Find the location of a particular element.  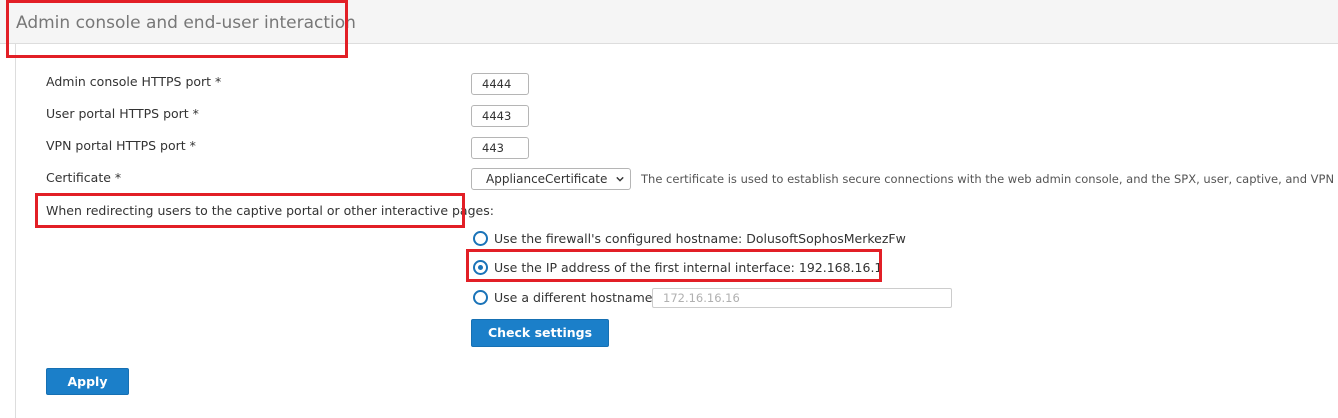

user-port-input is located at coordinates (500, 116).